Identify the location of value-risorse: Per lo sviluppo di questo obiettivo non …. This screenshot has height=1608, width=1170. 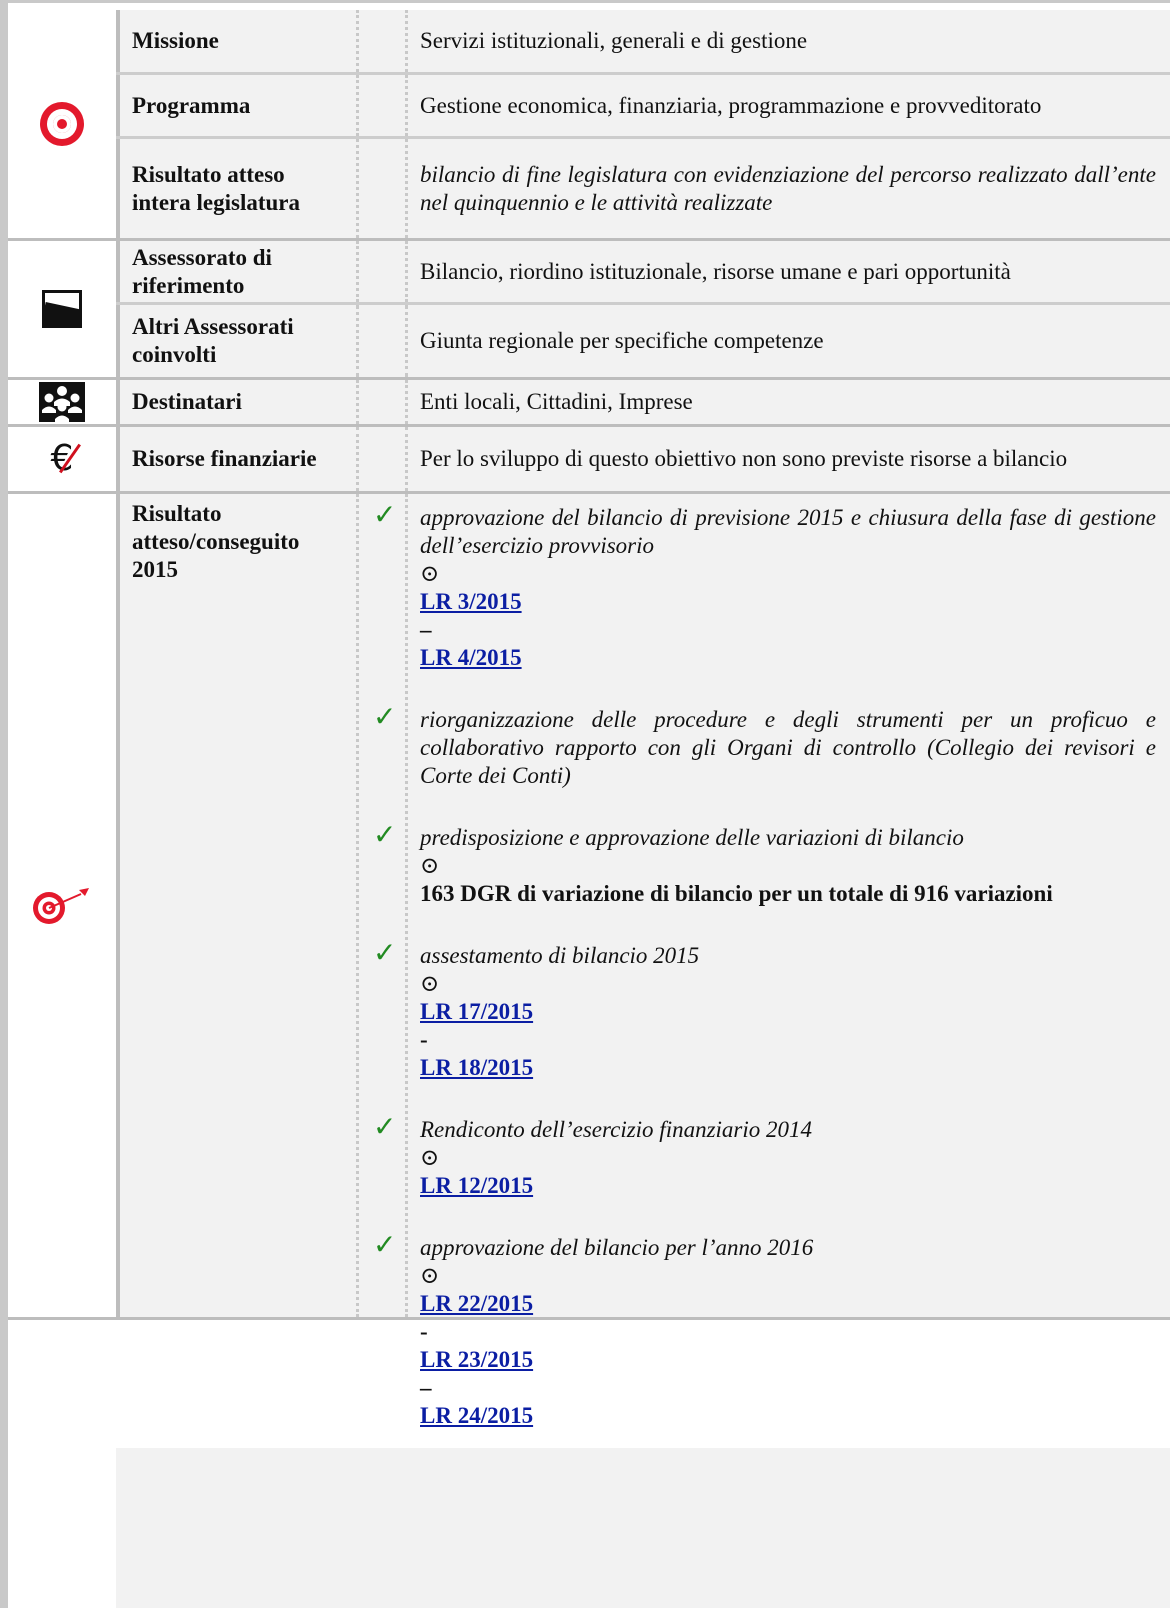
(789, 459).